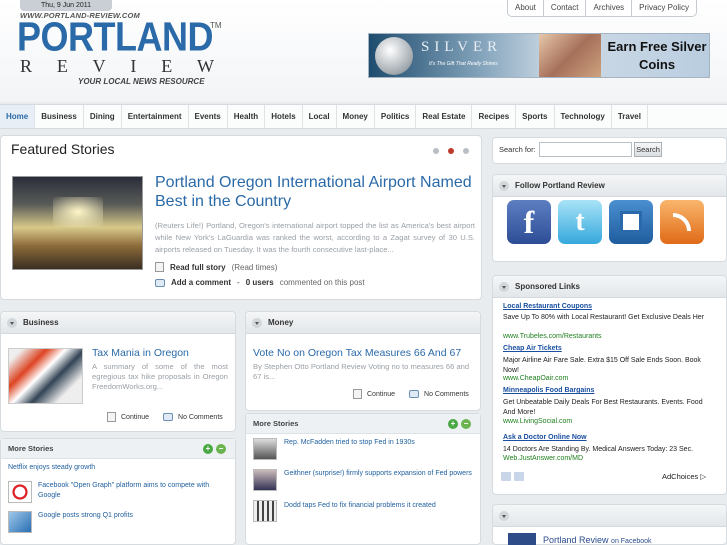  I want to click on logo-letter: W, so click(205, 66).